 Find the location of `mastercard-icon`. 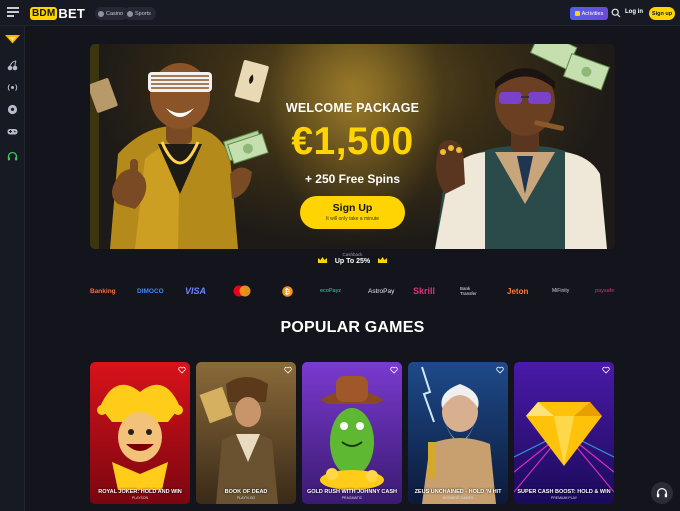

mastercard-icon is located at coordinates (242, 291).